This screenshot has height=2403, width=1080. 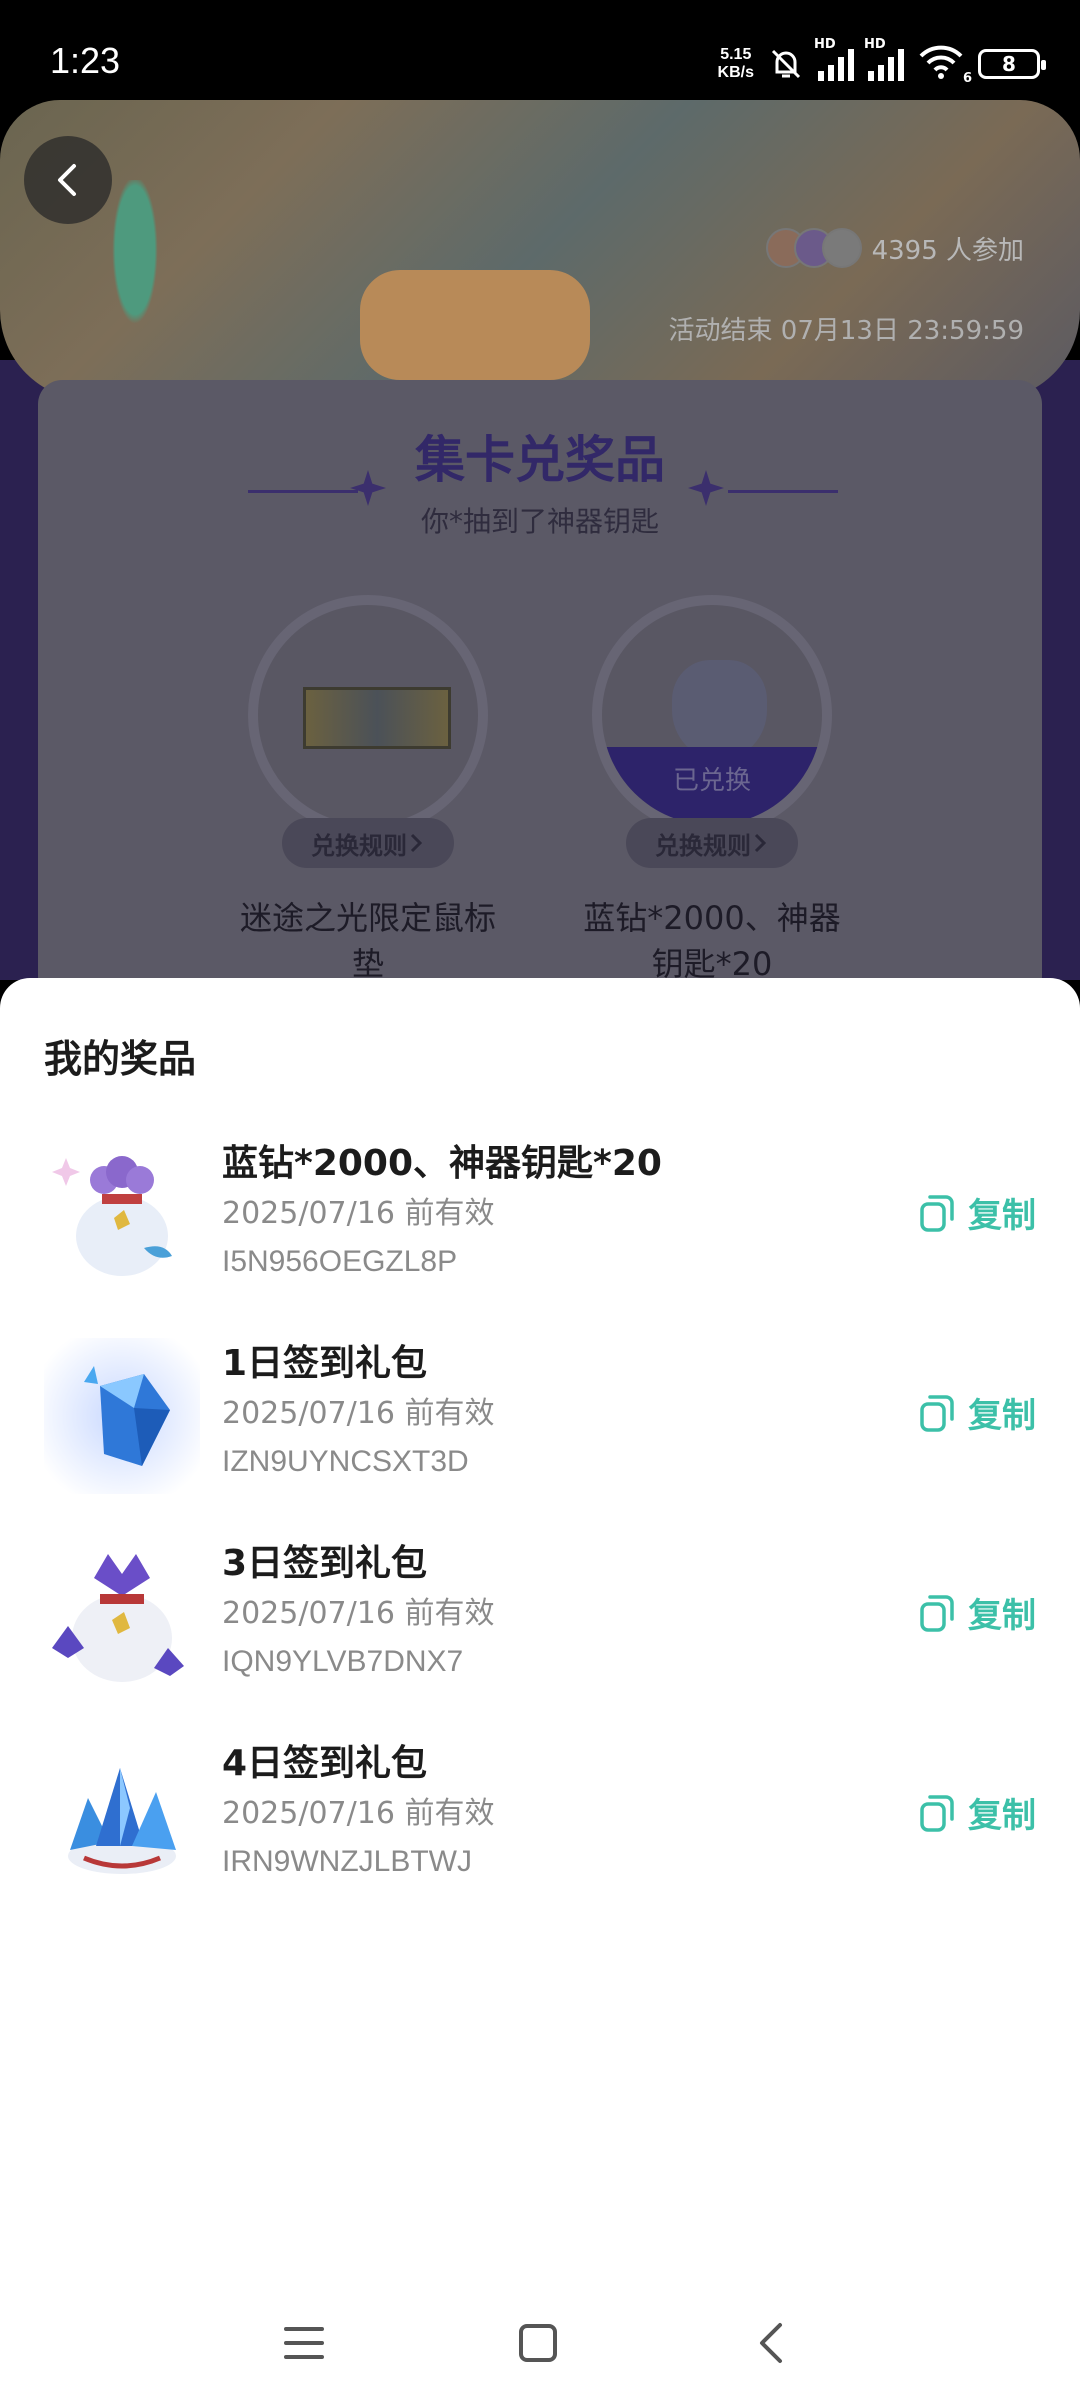 I want to click on signal-1-icon: HD, so click(x=834, y=59).